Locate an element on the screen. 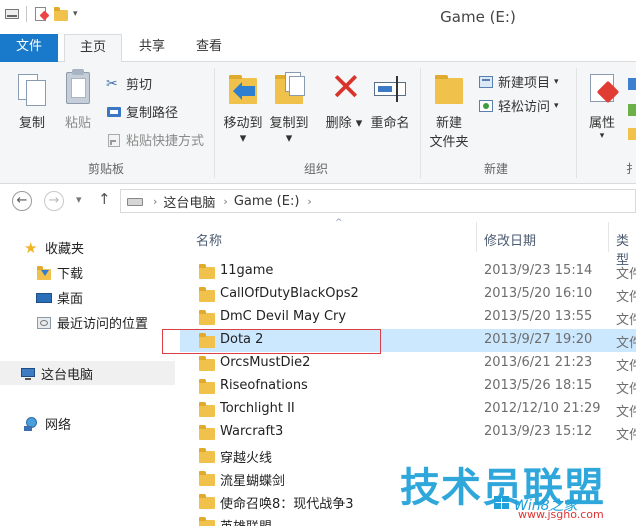 Image resolution: width=636 pixels, height=526 pixels. up-button: ↑ is located at coordinates (104, 199).